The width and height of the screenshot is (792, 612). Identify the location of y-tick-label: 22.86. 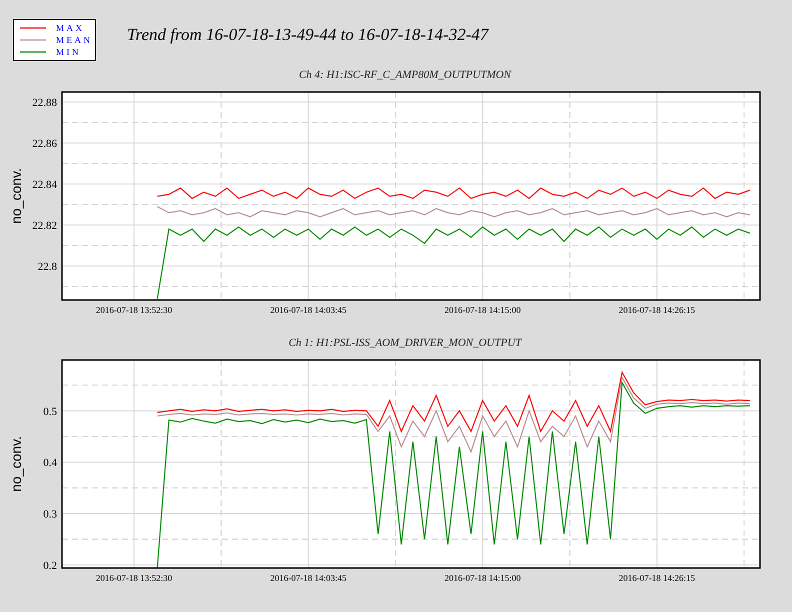
(44, 144).